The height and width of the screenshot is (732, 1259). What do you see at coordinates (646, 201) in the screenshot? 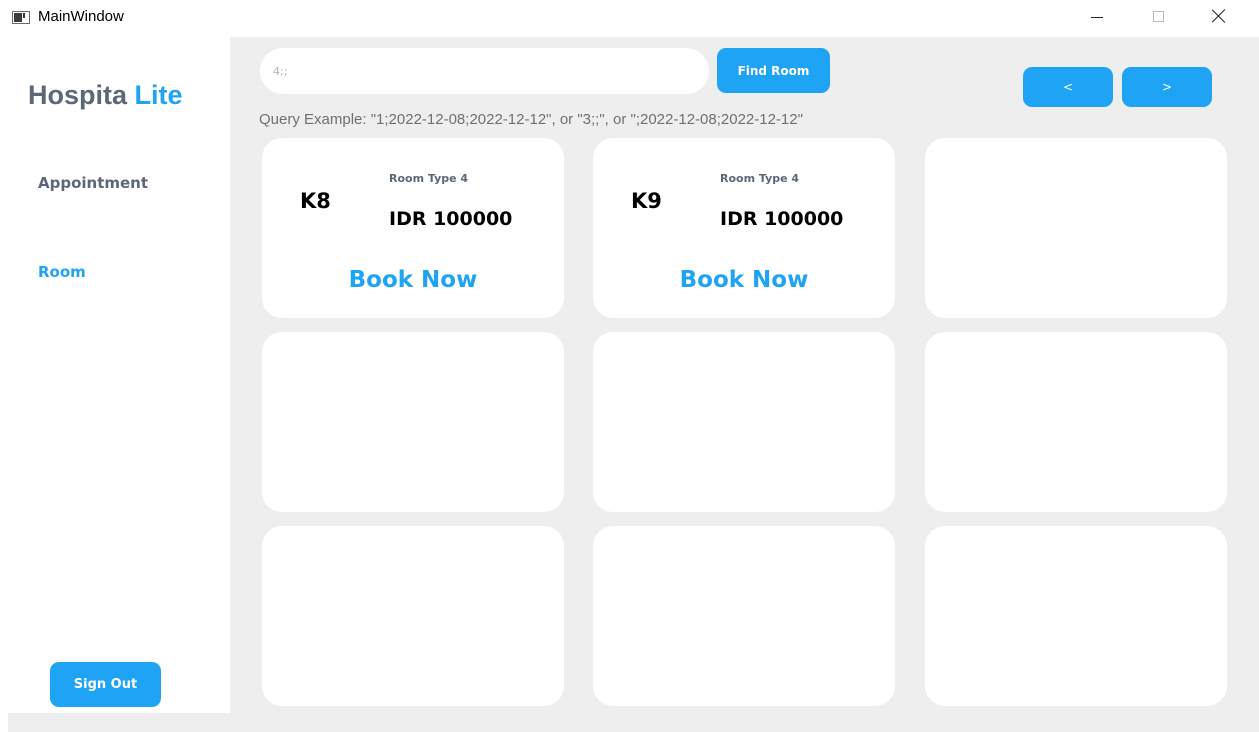
I see `room-code: K9` at bounding box center [646, 201].